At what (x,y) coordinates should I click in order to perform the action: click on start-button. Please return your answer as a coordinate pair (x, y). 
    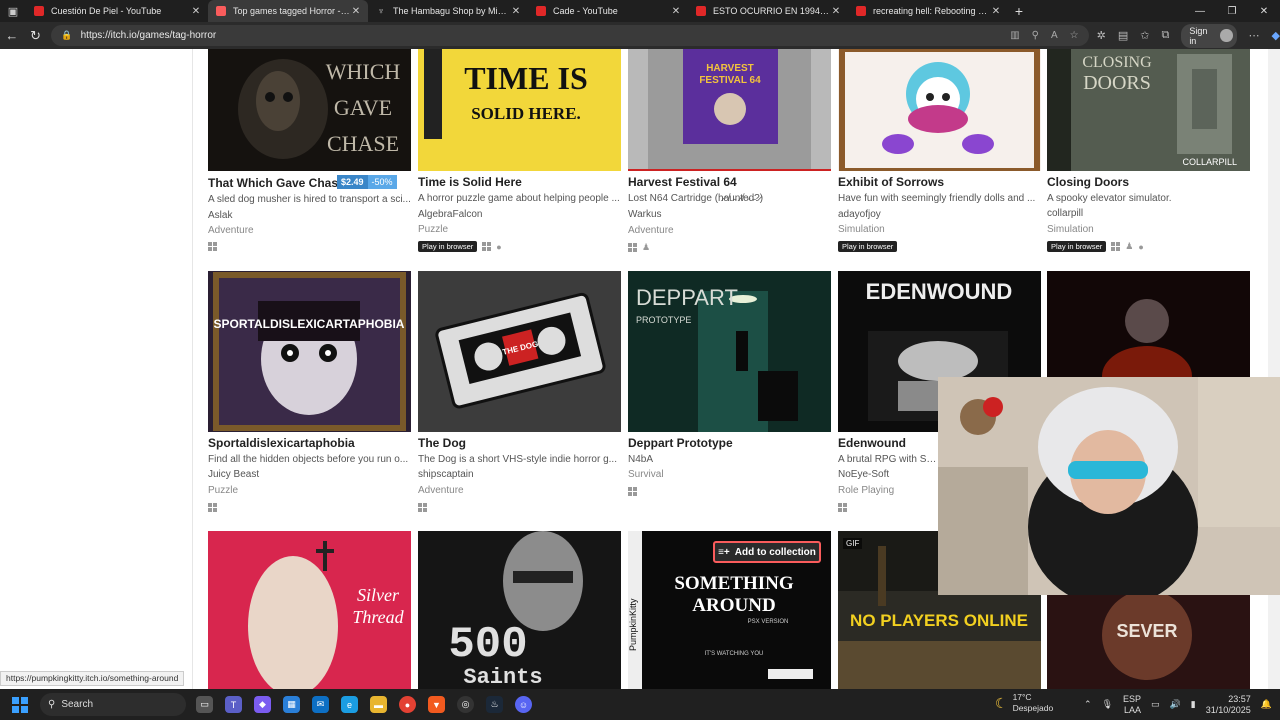
    Looking at the image, I should click on (20, 704).